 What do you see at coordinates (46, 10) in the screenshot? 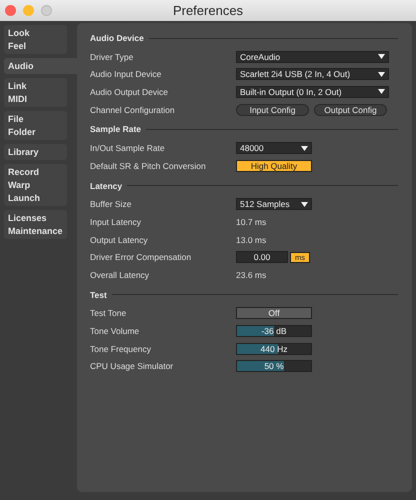
I see `zoom-button` at bounding box center [46, 10].